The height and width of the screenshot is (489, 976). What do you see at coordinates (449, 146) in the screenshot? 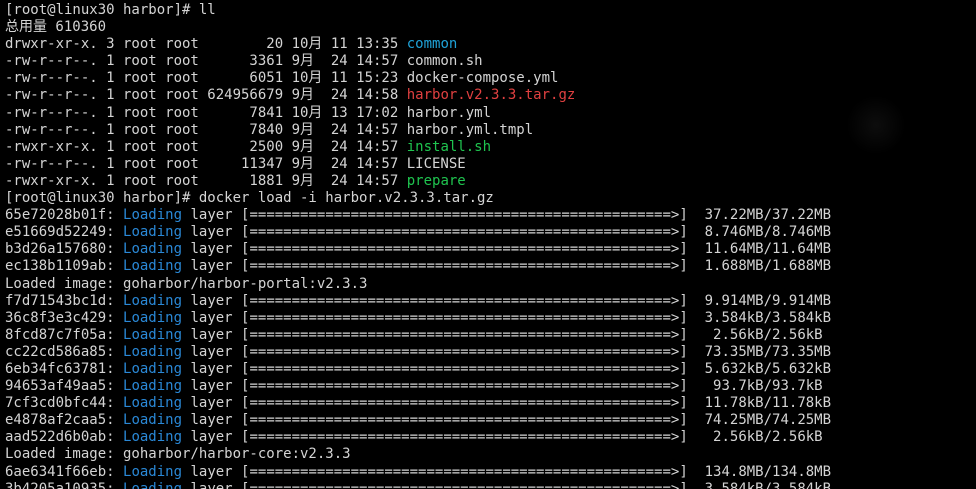
I see `highlighted-text: install.sh` at bounding box center [449, 146].